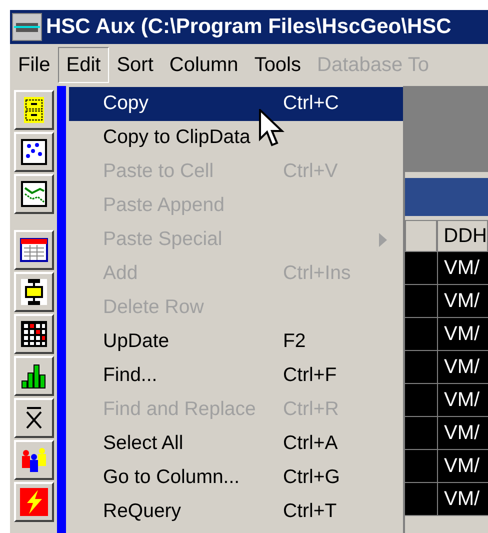 Image resolution: width=488 pixels, height=533 pixels. I want to click on column-header: DDH, so click(462, 236).